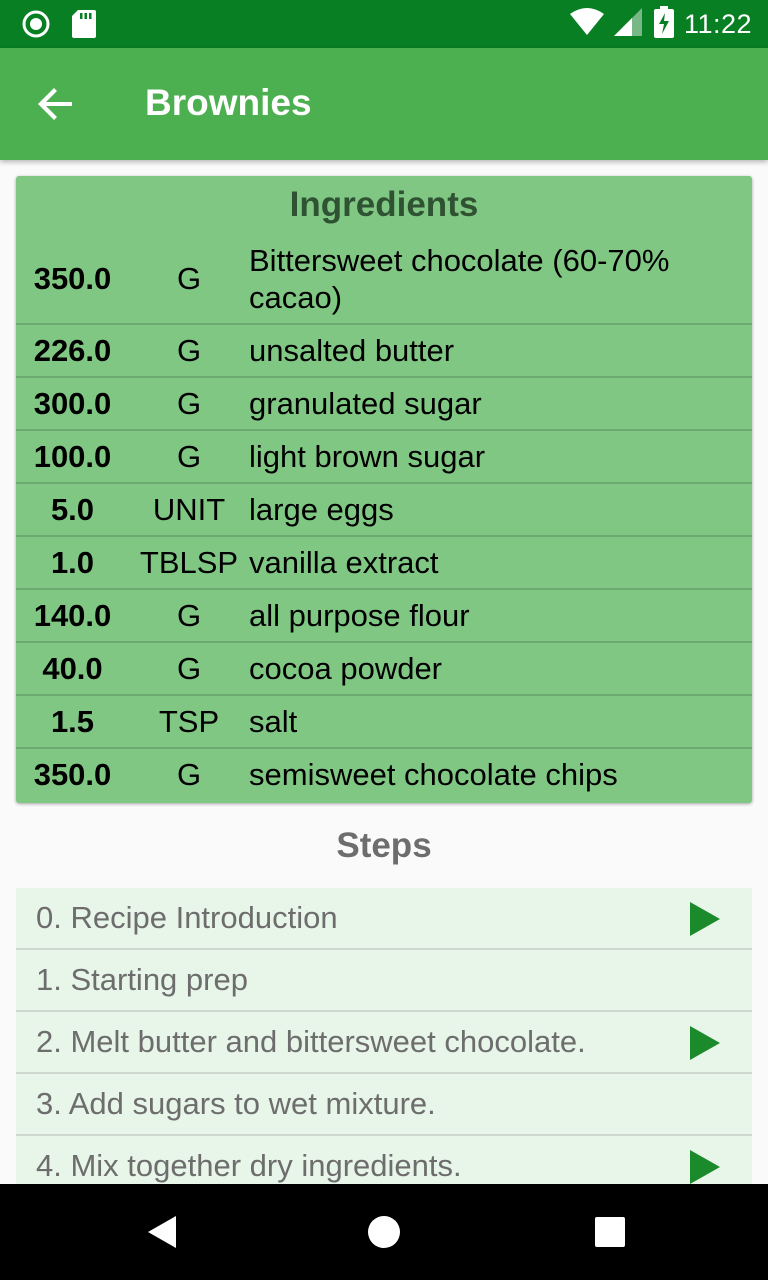 This screenshot has width=768, height=1280. What do you see at coordinates (384, 919) in the screenshot?
I see `step-item: 0. Recipe Introduction` at bounding box center [384, 919].